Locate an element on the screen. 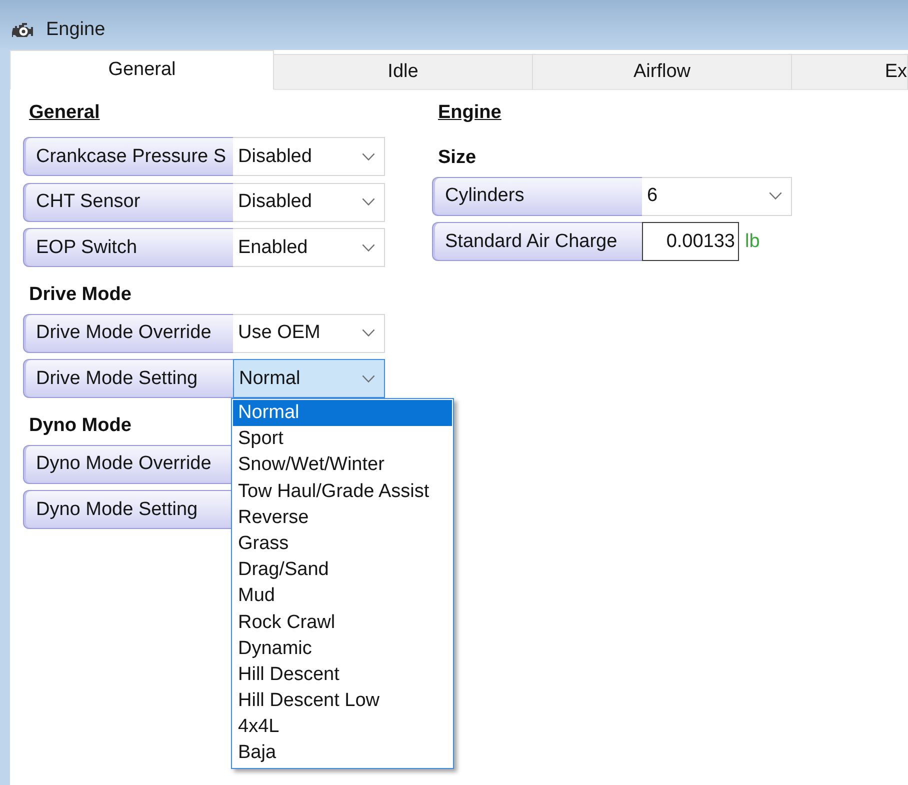 This screenshot has width=908, height=785. window-title: Engine is located at coordinates (76, 30).